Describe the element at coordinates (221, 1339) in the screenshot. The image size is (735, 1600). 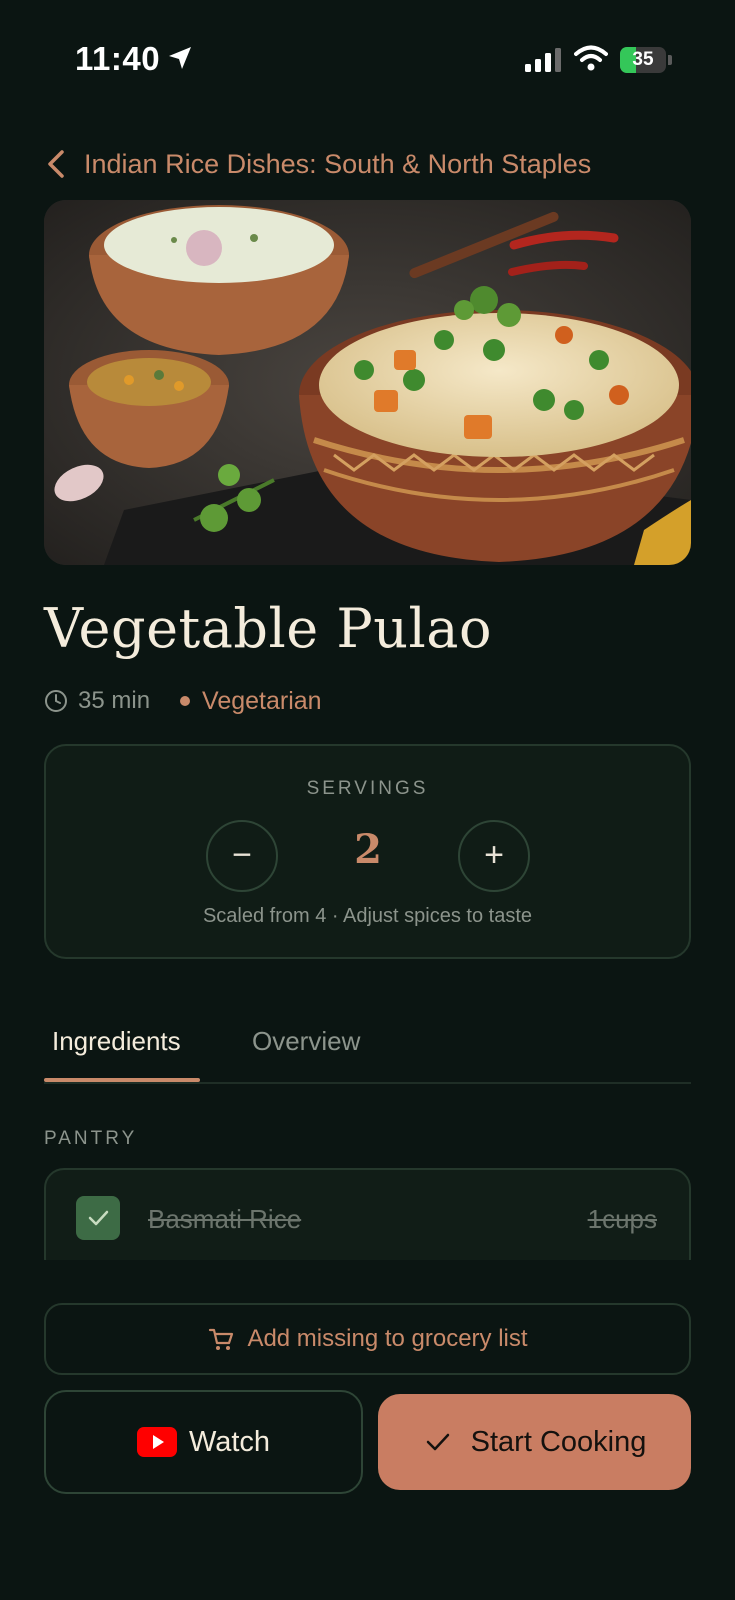
I see `cart-icon` at that location.